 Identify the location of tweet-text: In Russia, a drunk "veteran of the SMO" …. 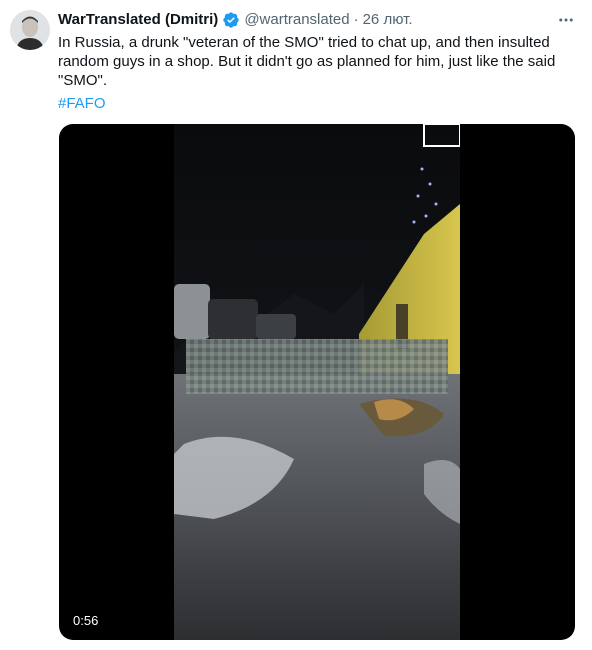
(307, 61).